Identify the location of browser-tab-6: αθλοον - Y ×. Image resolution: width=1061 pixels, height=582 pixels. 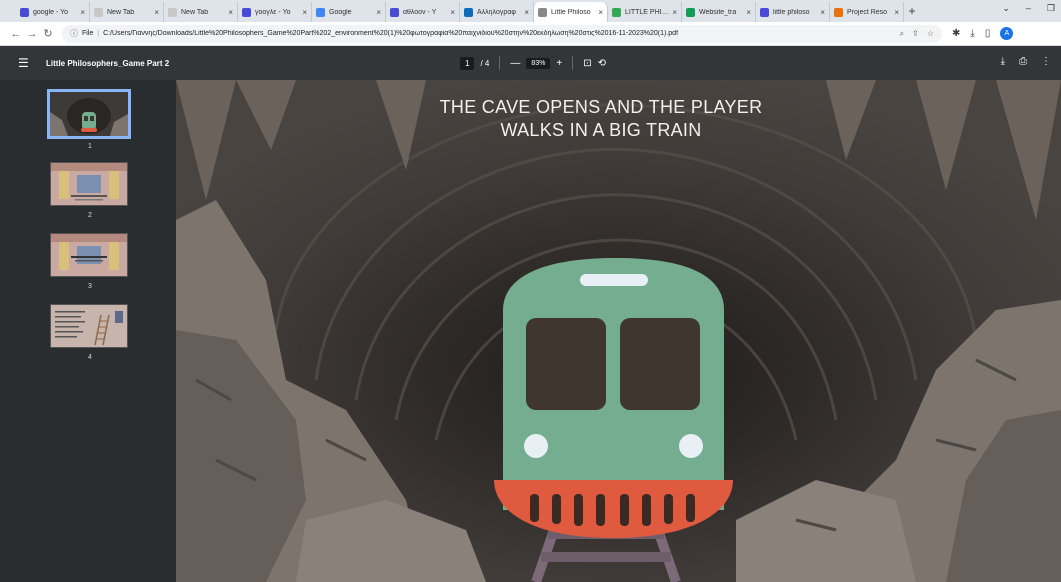
(423, 12).